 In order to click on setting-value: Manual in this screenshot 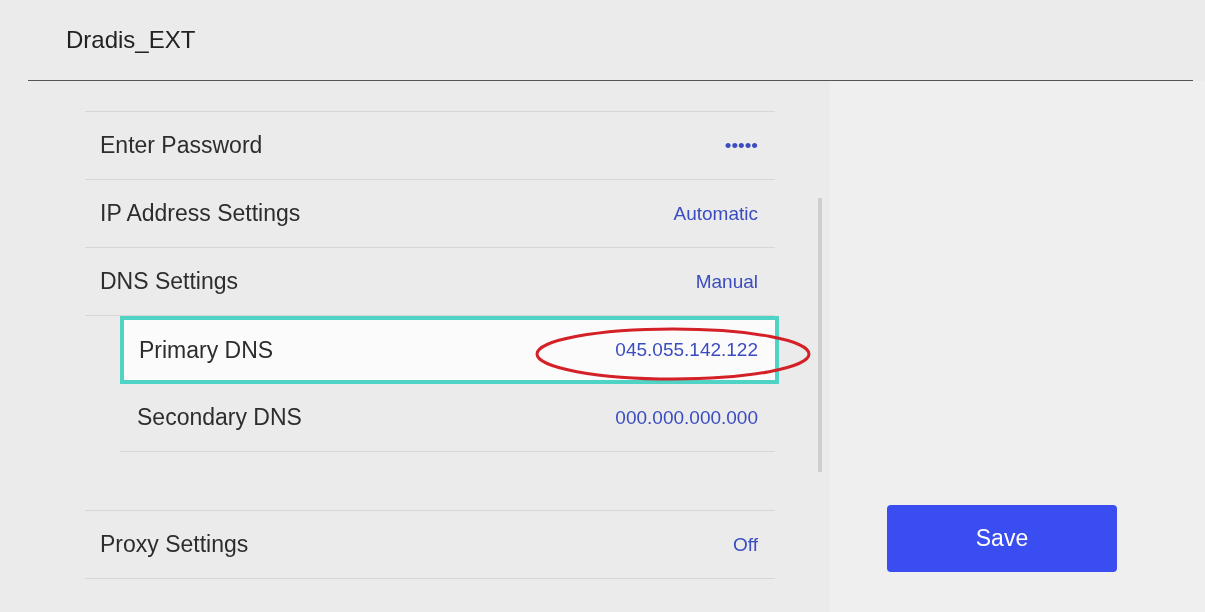, I will do `click(726, 281)`.